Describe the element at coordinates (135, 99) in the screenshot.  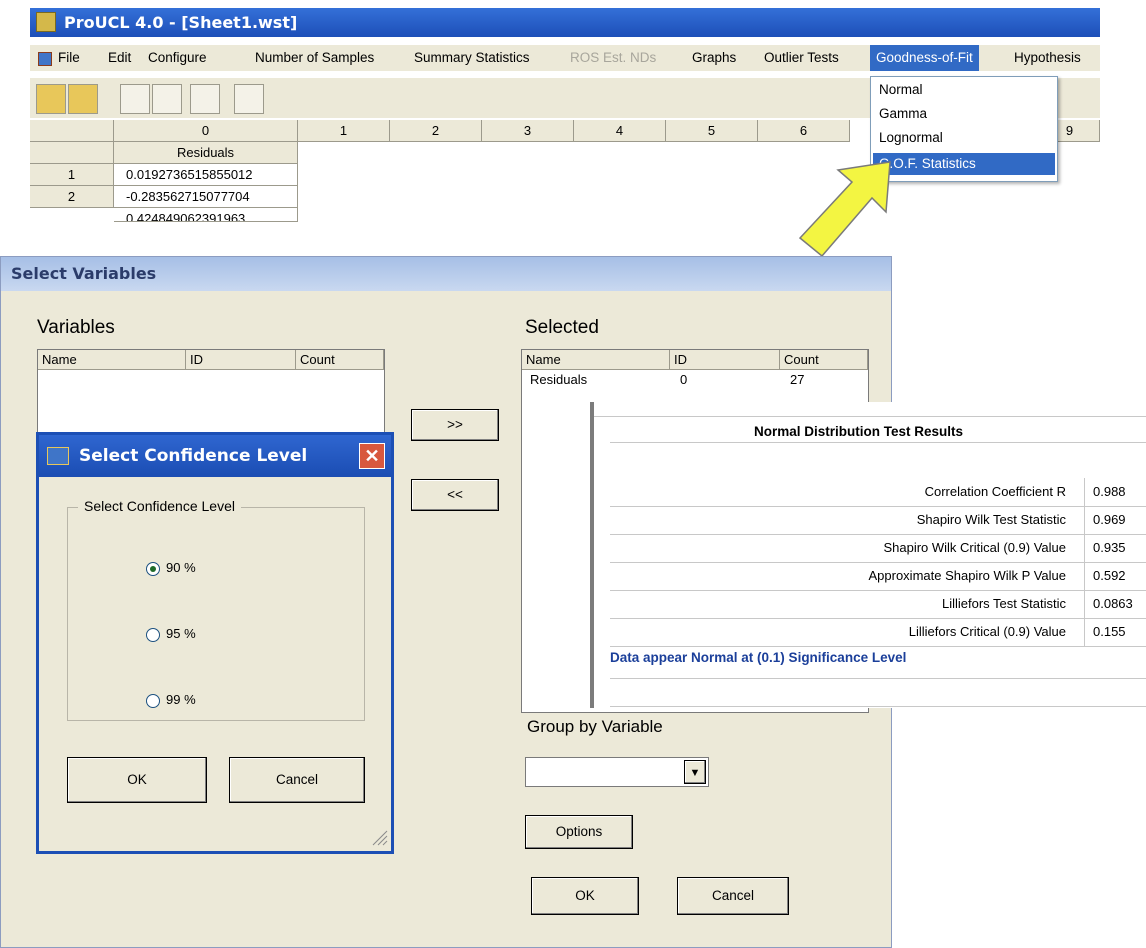
I see `cascade-windows-icon` at that location.